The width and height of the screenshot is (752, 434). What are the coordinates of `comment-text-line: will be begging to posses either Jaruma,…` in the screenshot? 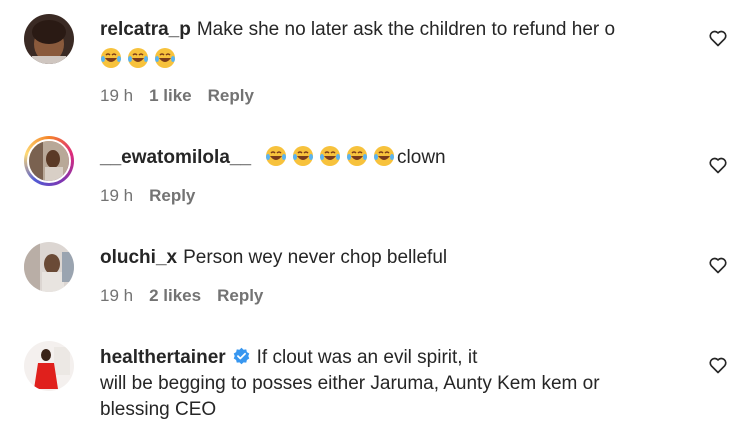 It's located at (350, 383).